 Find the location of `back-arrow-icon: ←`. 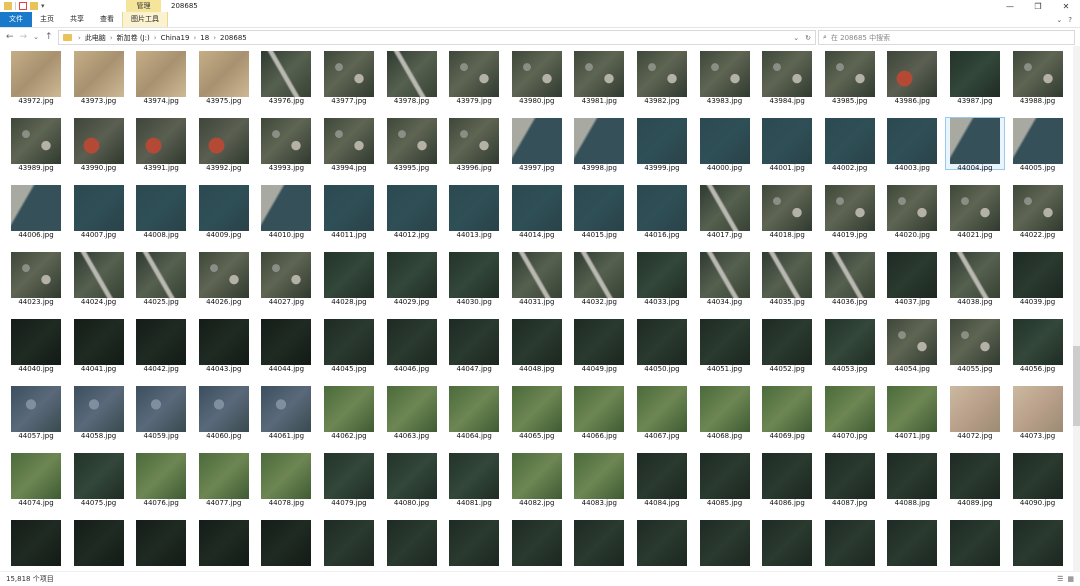

back-arrow-icon: ← is located at coordinates (10, 37).